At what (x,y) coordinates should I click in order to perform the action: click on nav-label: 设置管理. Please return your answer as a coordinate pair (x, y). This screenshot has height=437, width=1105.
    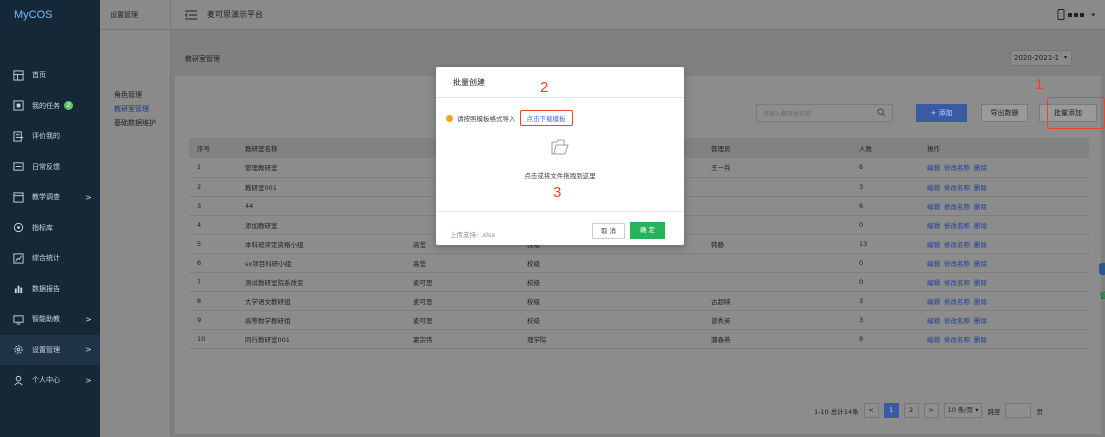
    Looking at the image, I should click on (46, 349).